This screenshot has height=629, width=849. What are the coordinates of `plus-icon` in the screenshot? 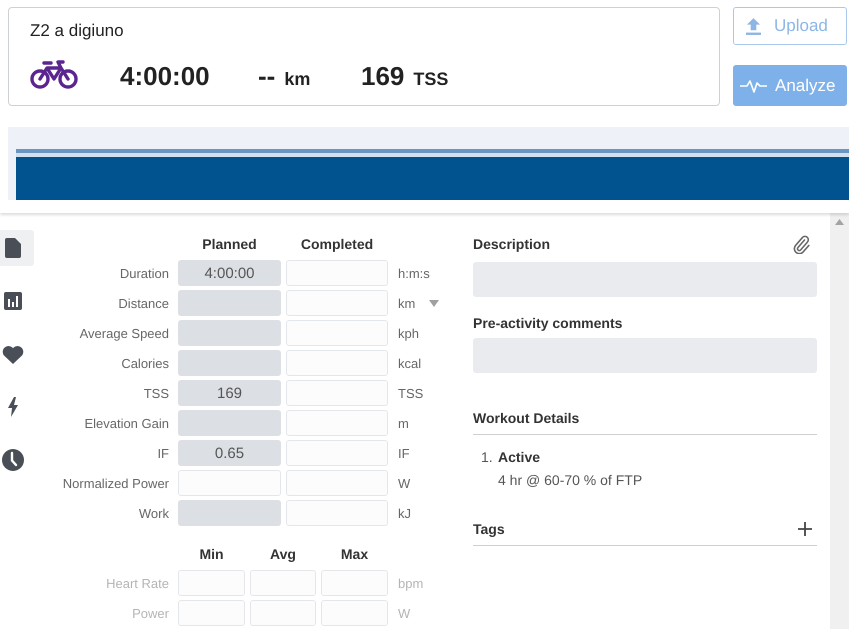 It's located at (805, 529).